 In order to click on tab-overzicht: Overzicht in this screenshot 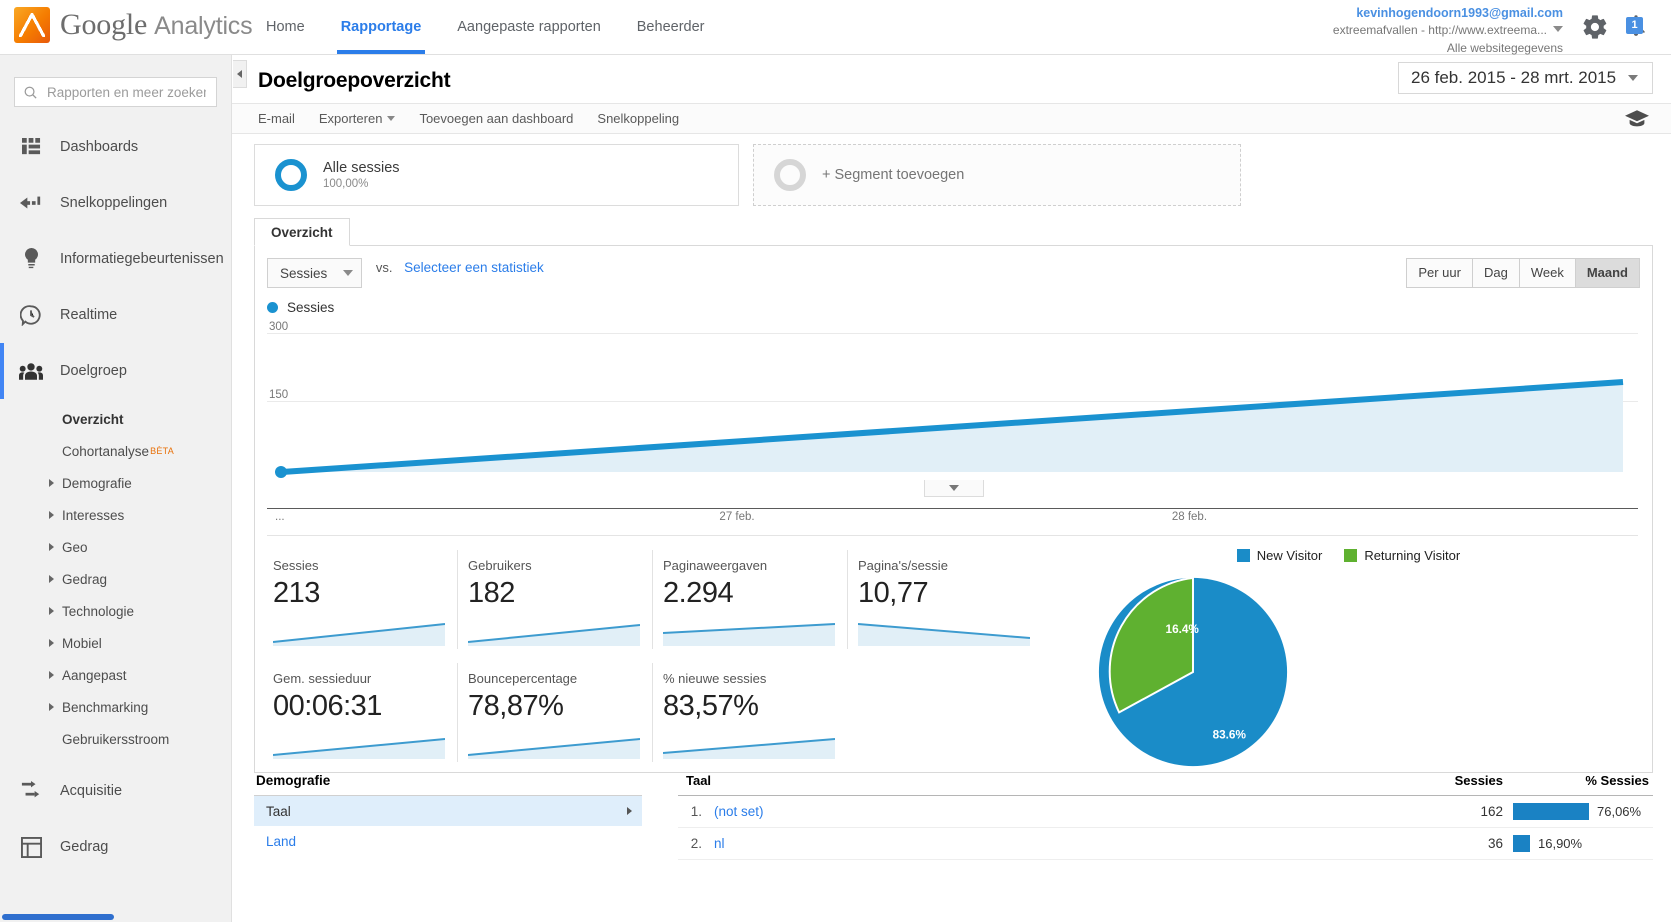, I will do `click(302, 232)`.